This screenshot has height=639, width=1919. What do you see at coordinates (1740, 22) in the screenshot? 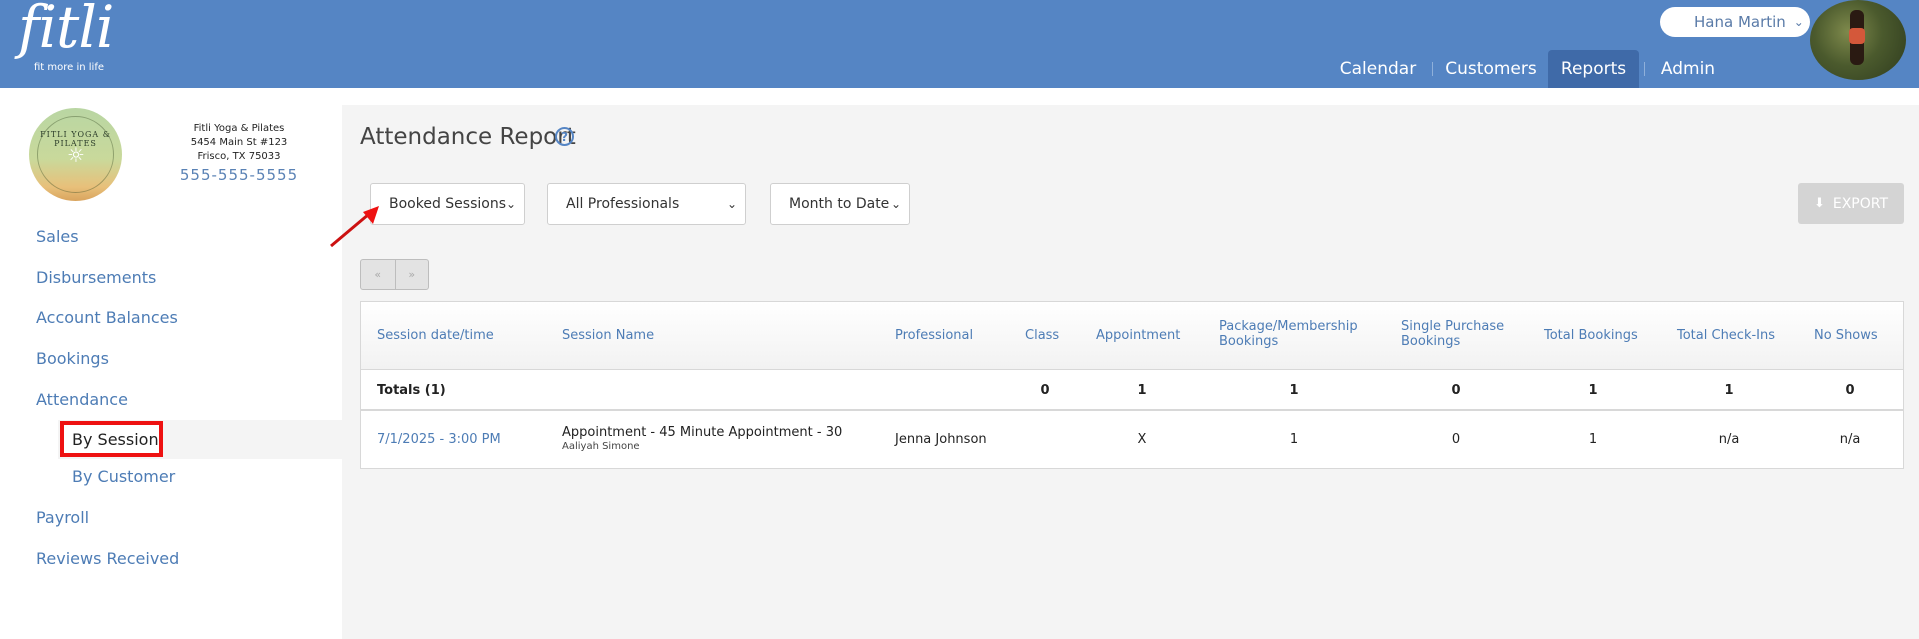
I see `user-name: Hana Martin` at bounding box center [1740, 22].